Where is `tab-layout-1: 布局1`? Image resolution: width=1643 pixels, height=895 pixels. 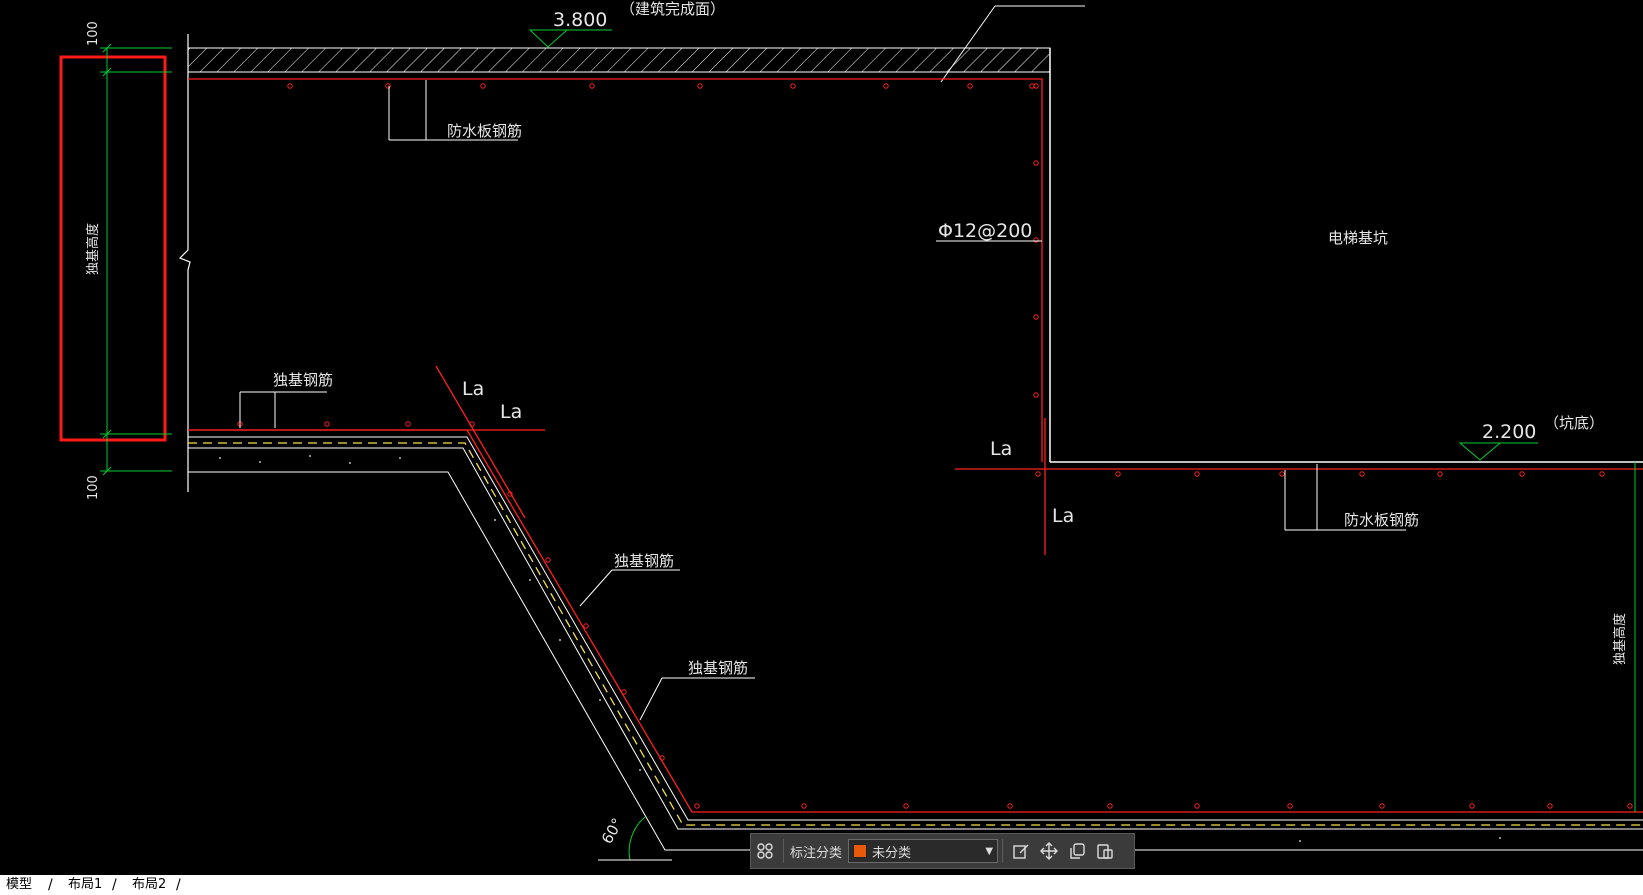
tab-layout-1: 布局1 is located at coordinates (85, 885).